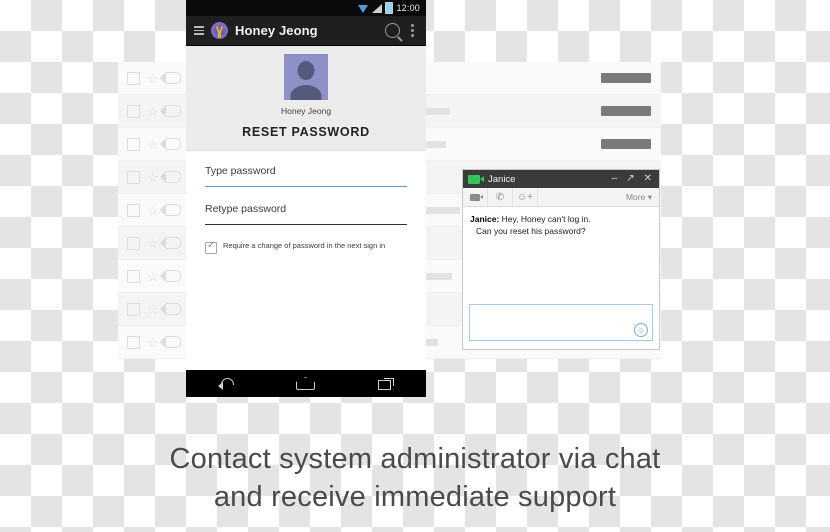  I want to click on chat-message-line1: Hey, Honey can't log in., so click(546, 219).